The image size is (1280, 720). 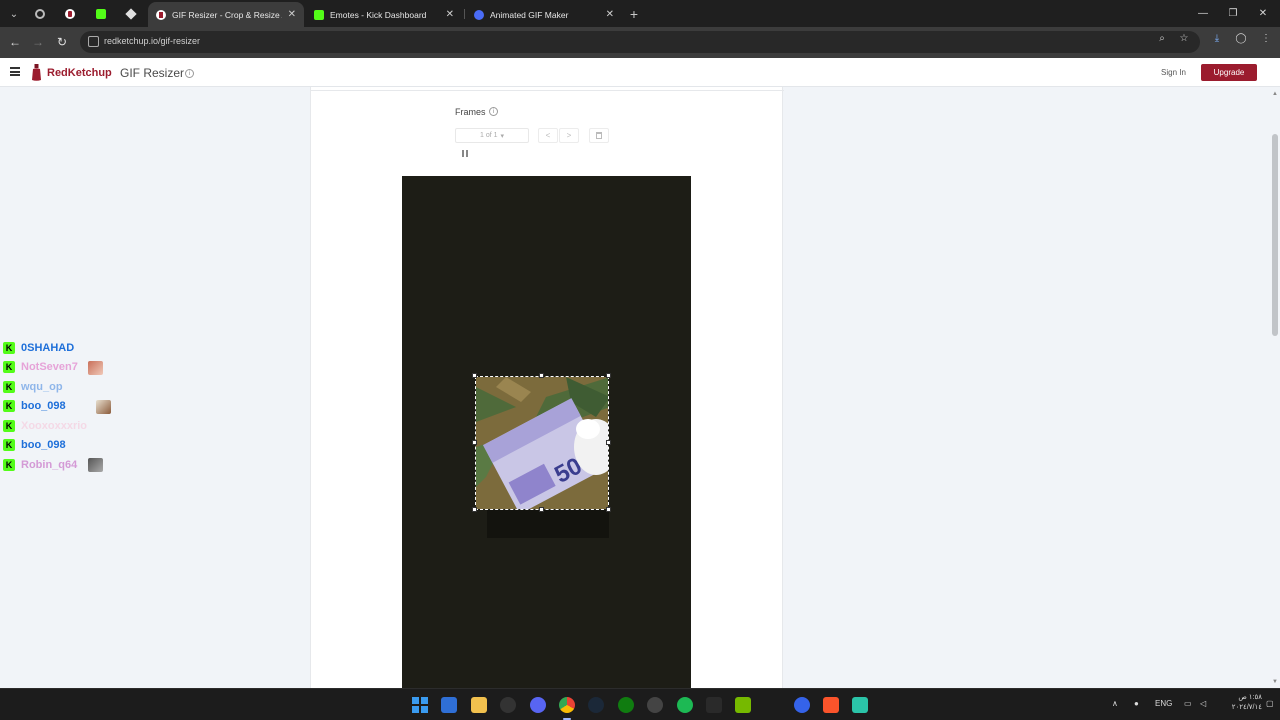 I want to click on pause-icon, so click(x=465, y=153).